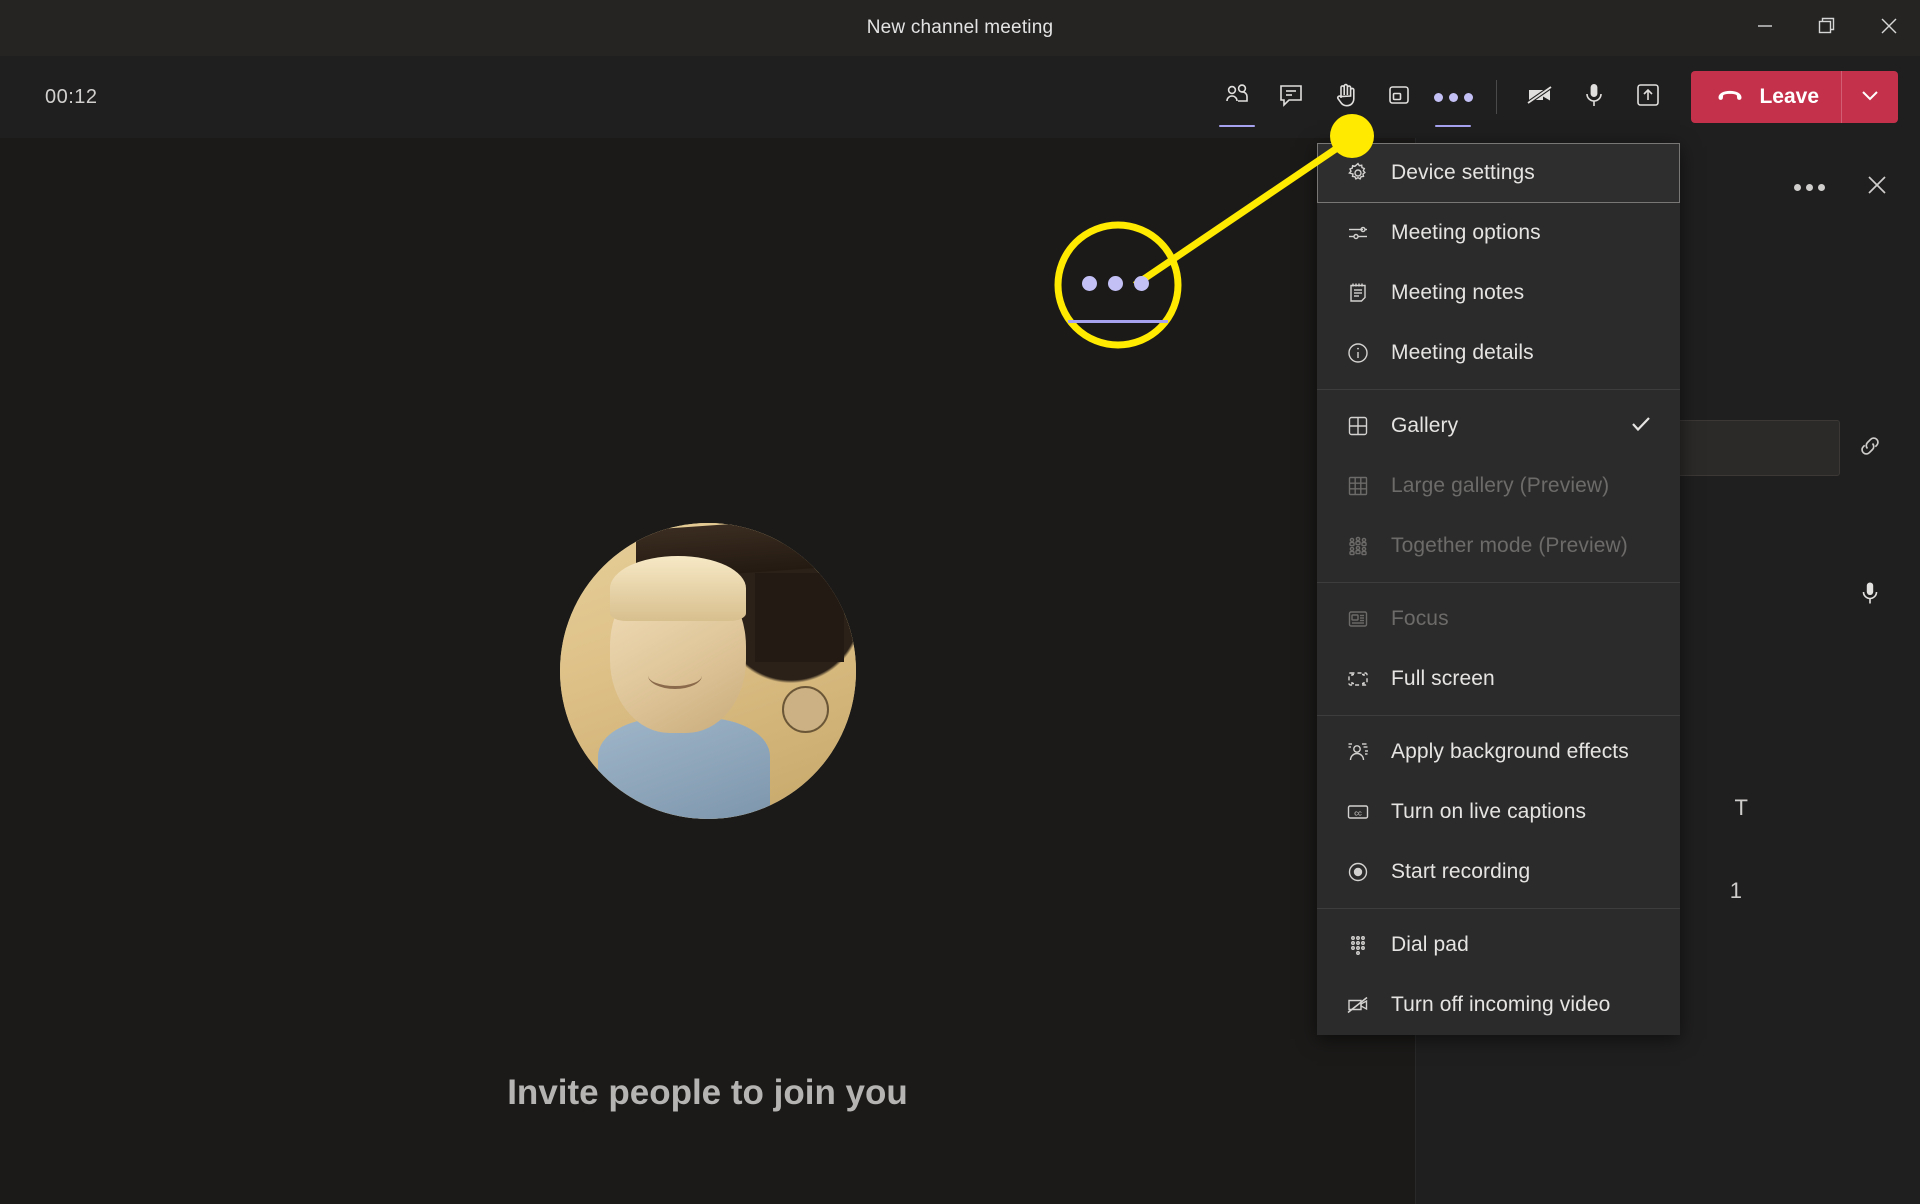  I want to click on raise-hand-button, so click(1345, 97).